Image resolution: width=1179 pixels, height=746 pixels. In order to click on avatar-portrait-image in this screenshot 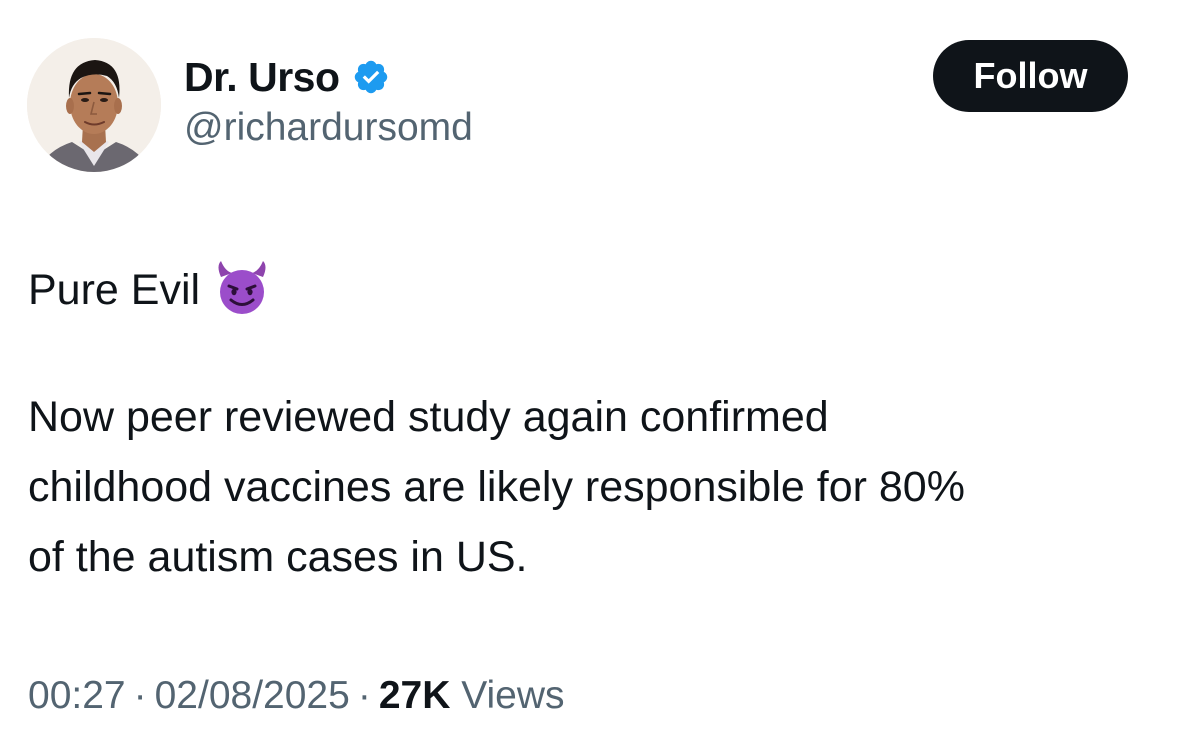, I will do `click(94, 105)`.